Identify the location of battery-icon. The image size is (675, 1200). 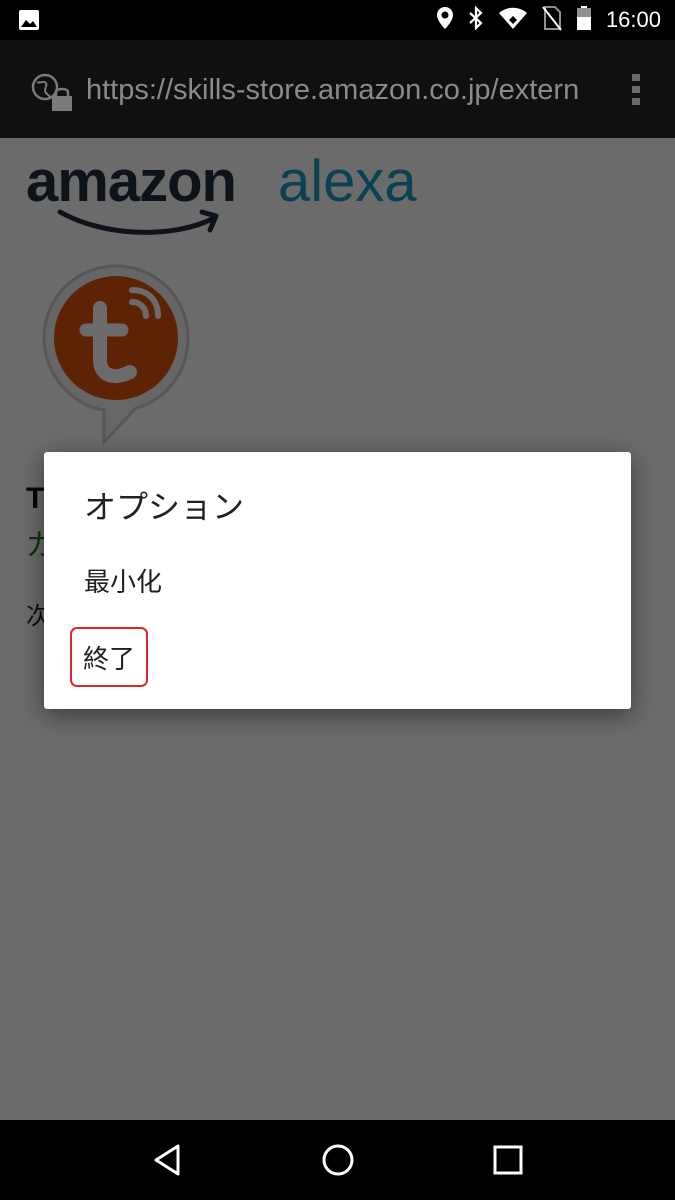
(584, 20).